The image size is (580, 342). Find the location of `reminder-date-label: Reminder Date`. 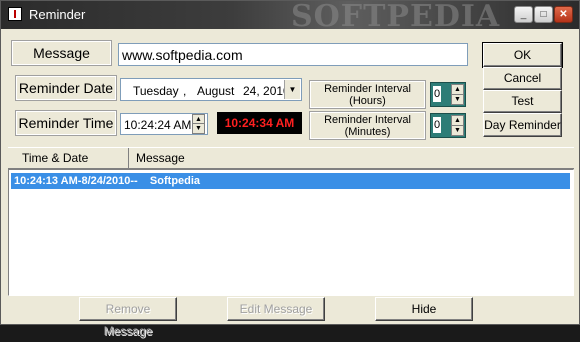

reminder-date-label: Reminder Date is located at coordinates (66, 88).